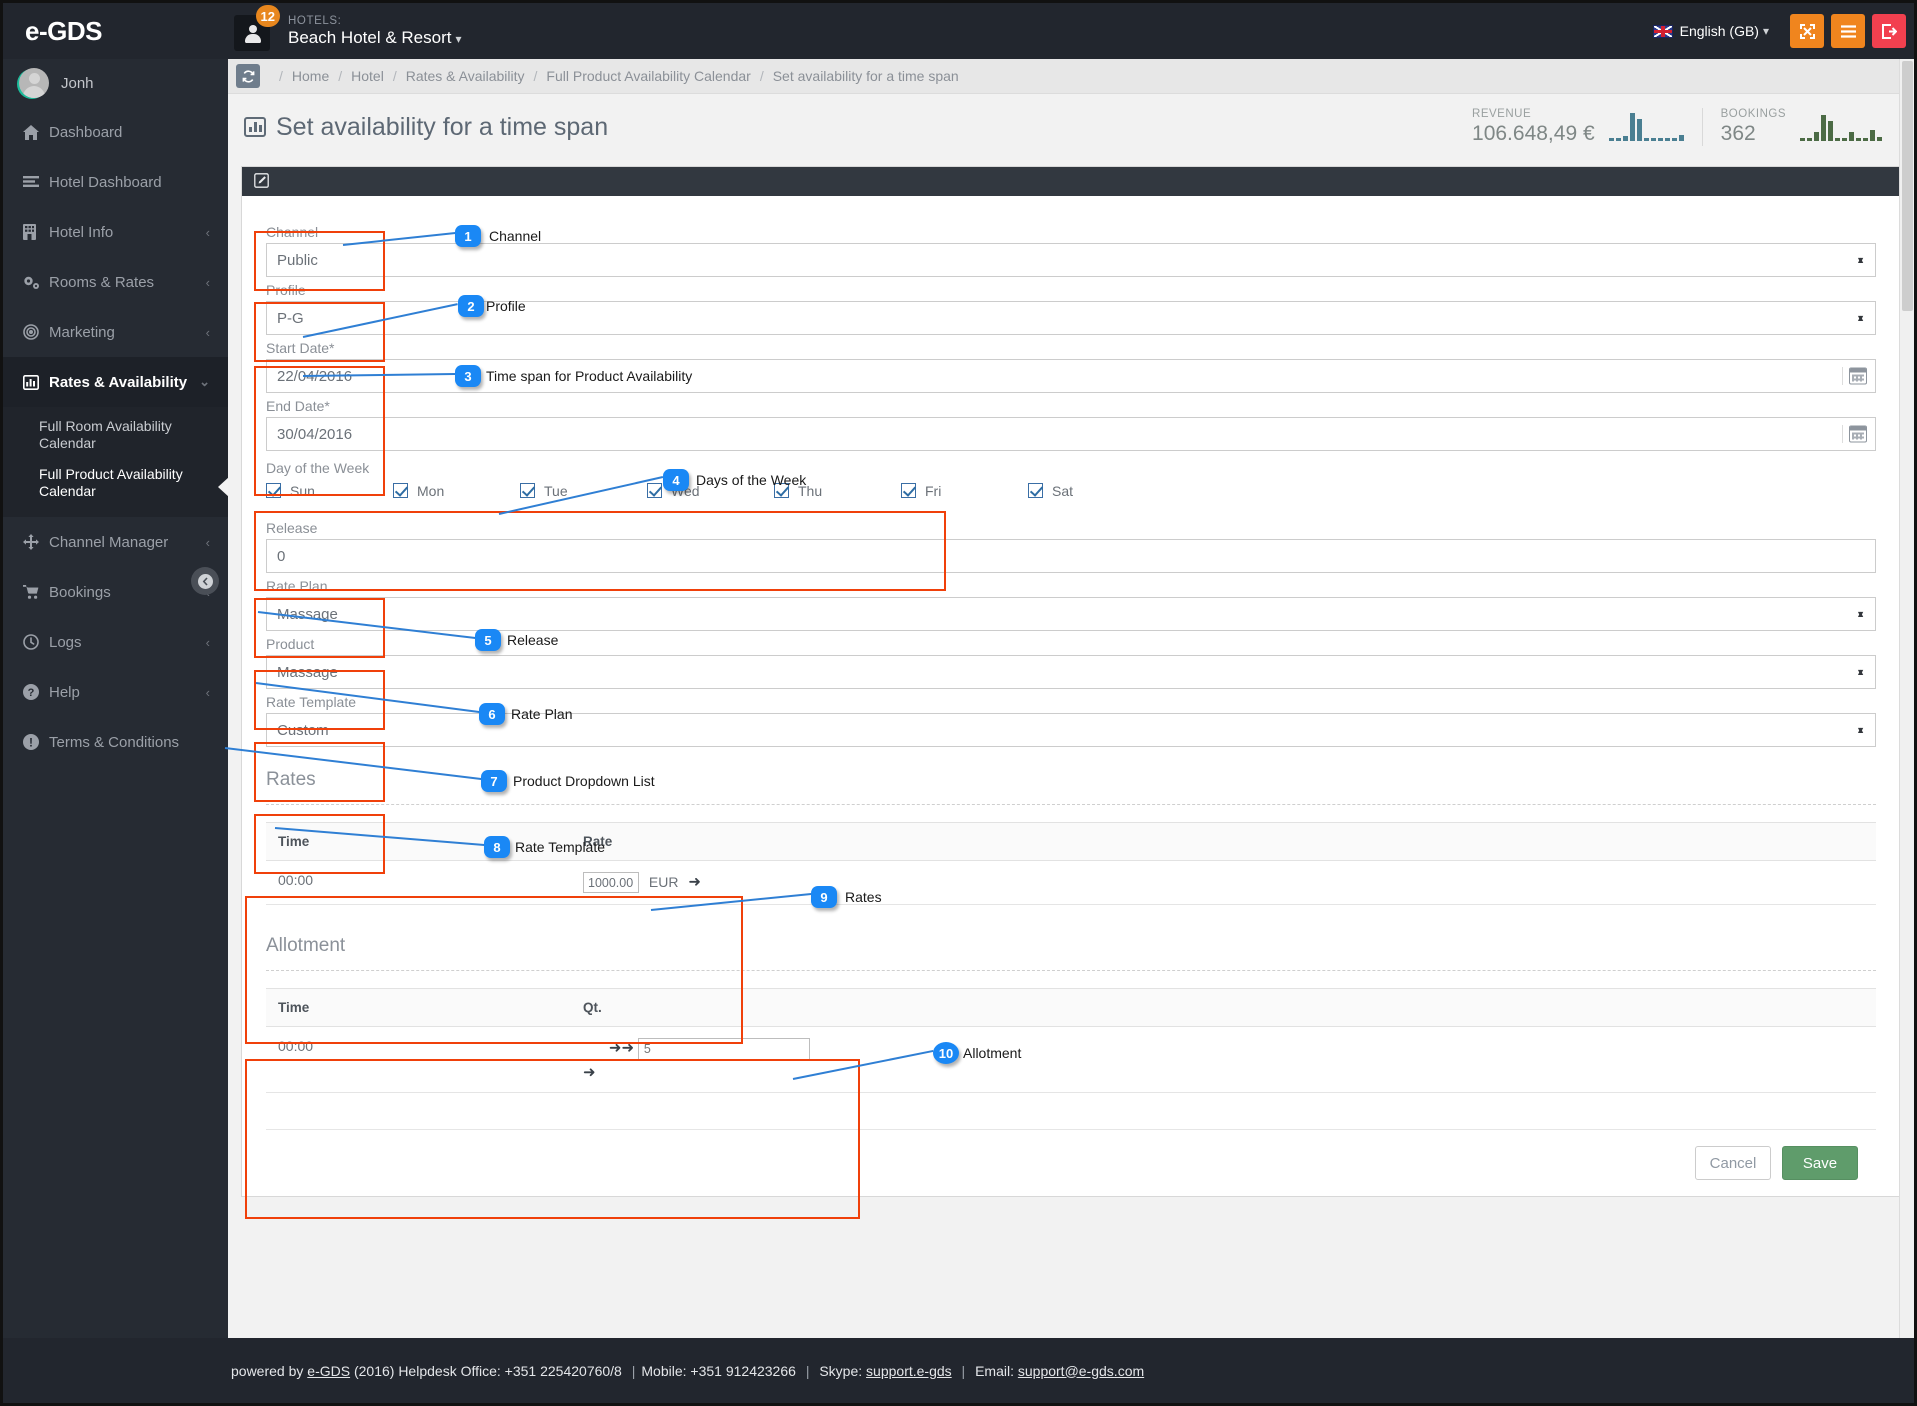 The image size is (1917, 1406). Describe the element at coordinates (1848, 31) in the screenshot. I see `menu-button` at that location.